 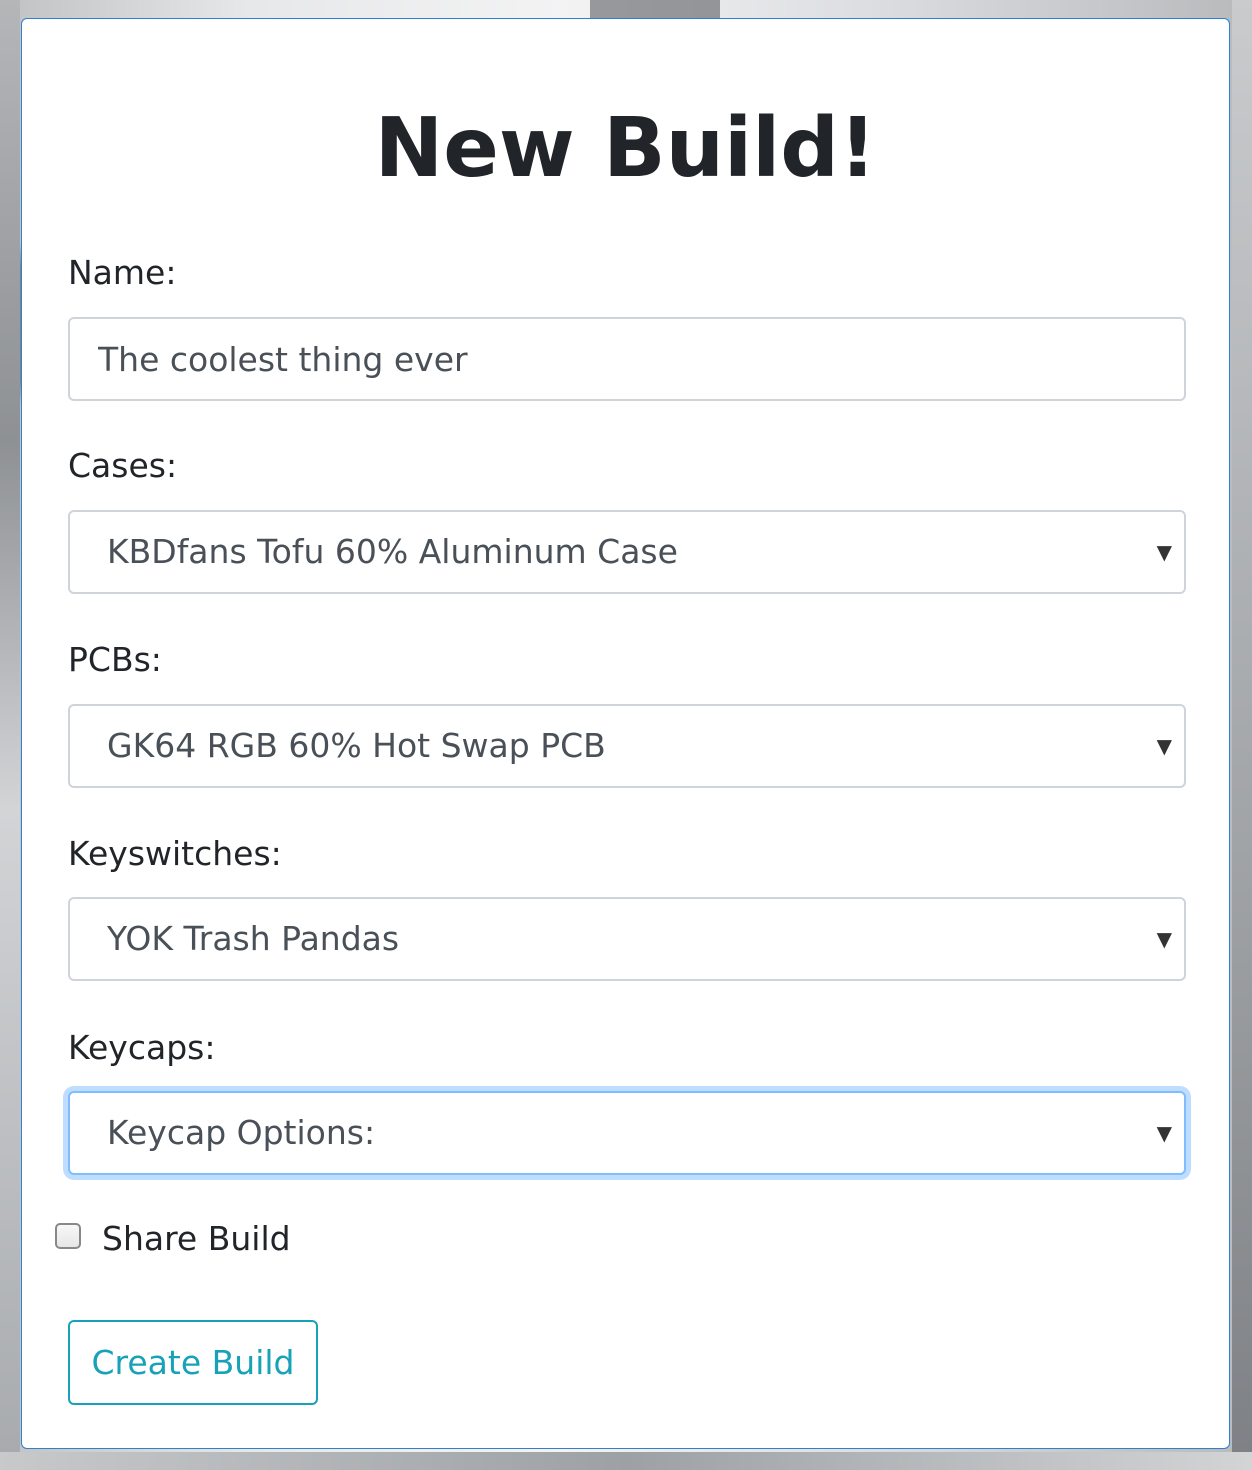 I want to click on background-shadow-top, so click(x=655, y=10).